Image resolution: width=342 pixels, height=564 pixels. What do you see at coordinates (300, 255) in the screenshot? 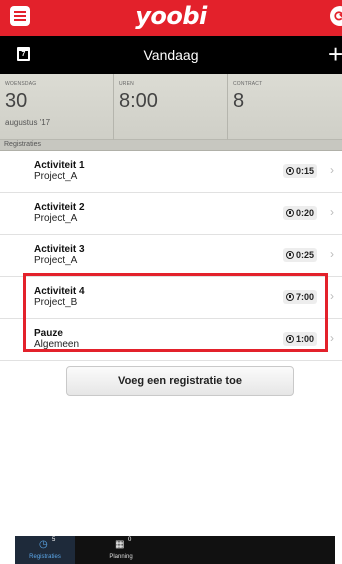
I see `duration-badge: 0:25` at bounding box center [300, 255].